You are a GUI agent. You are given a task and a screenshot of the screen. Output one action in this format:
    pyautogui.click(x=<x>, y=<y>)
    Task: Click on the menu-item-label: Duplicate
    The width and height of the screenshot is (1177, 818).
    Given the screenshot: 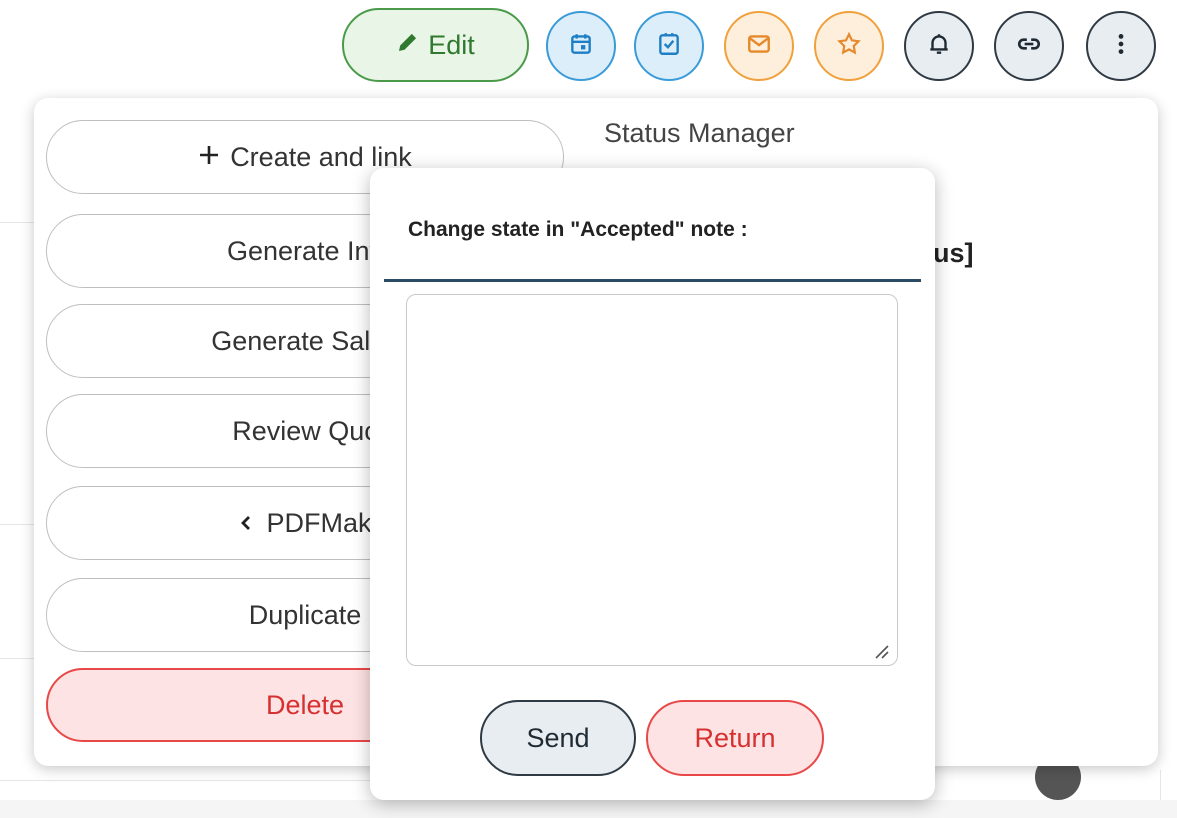 What is the action you would take?
    pyautogui.click(x=305, y=614)
    